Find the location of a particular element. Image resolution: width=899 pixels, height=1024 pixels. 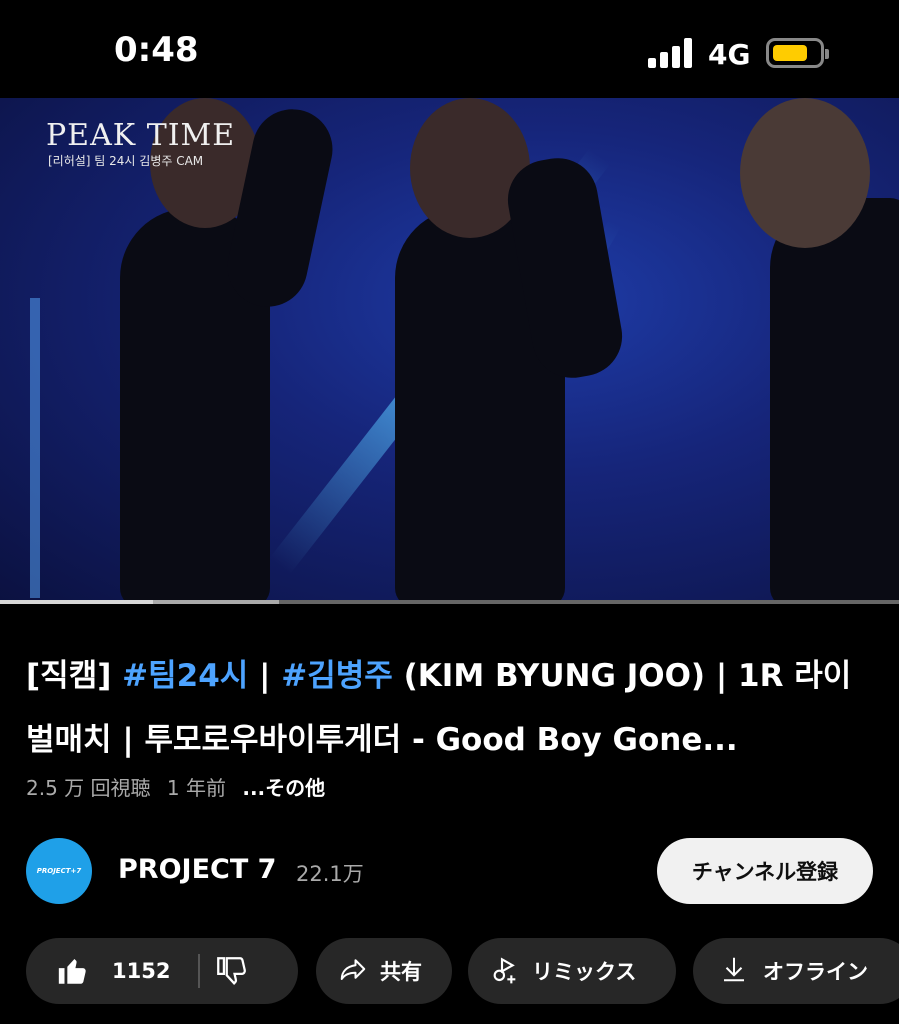

video-meta: 2.5 万 回視聴 1 年前 ...その他 is located at coordinates (175, 786).